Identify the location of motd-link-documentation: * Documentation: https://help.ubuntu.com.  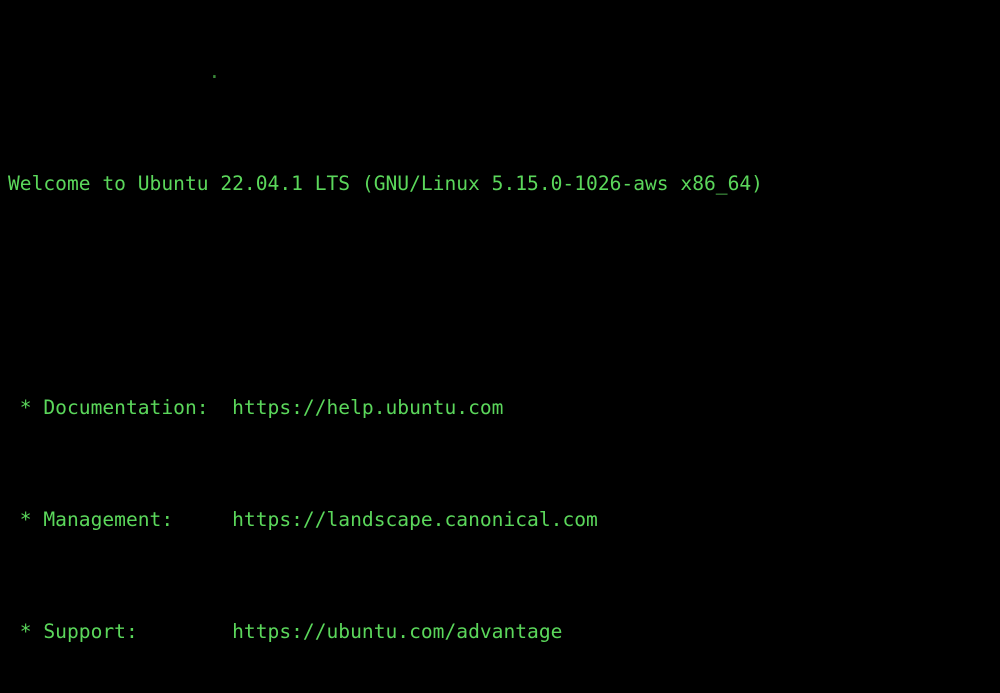
(504, 408).